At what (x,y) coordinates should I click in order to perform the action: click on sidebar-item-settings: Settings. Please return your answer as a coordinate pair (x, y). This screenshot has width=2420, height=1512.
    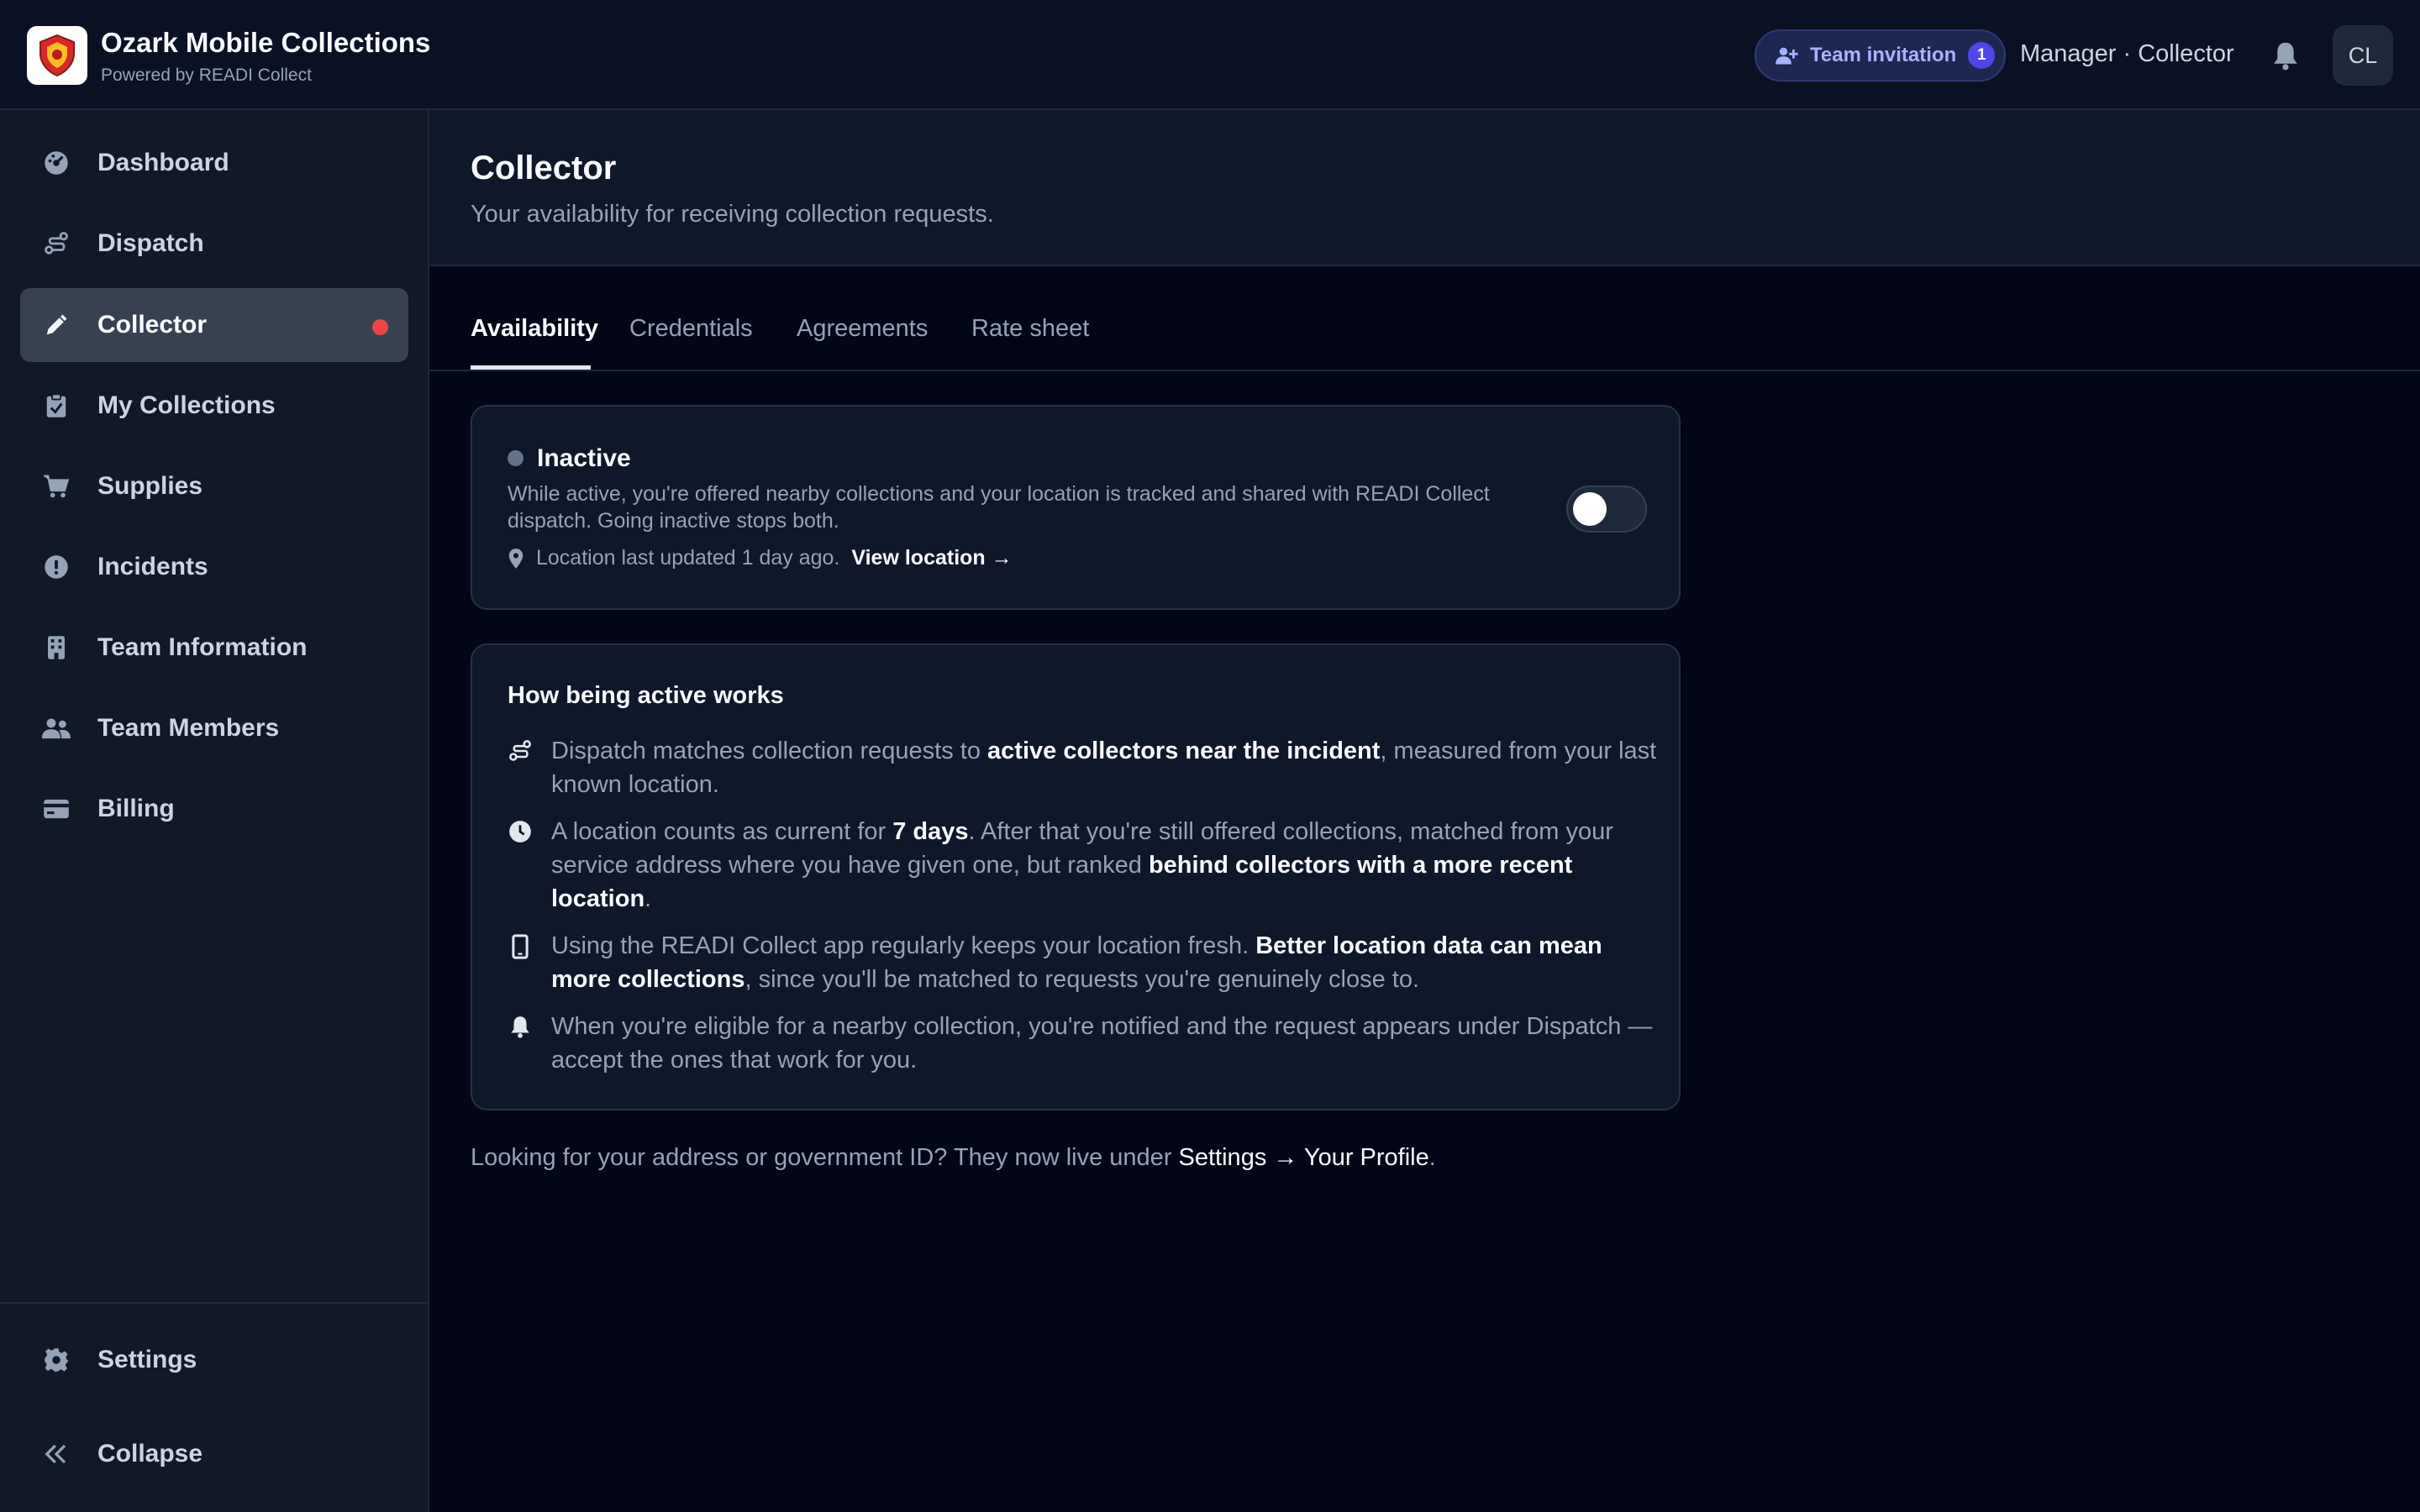
    Looking at the image, I should click on (214, 1360).